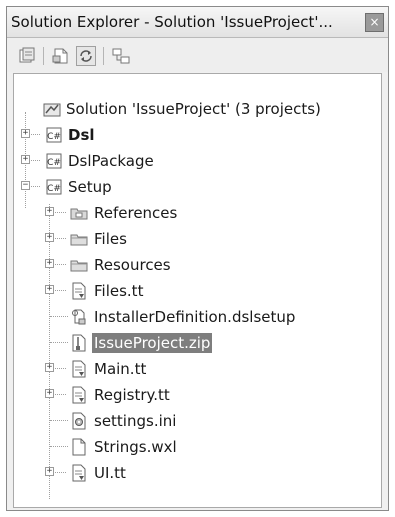  Describe the element at coordinates (197, 369) in the screenshot. I see `tree-row-main-tt: + Main.tt` at that location.